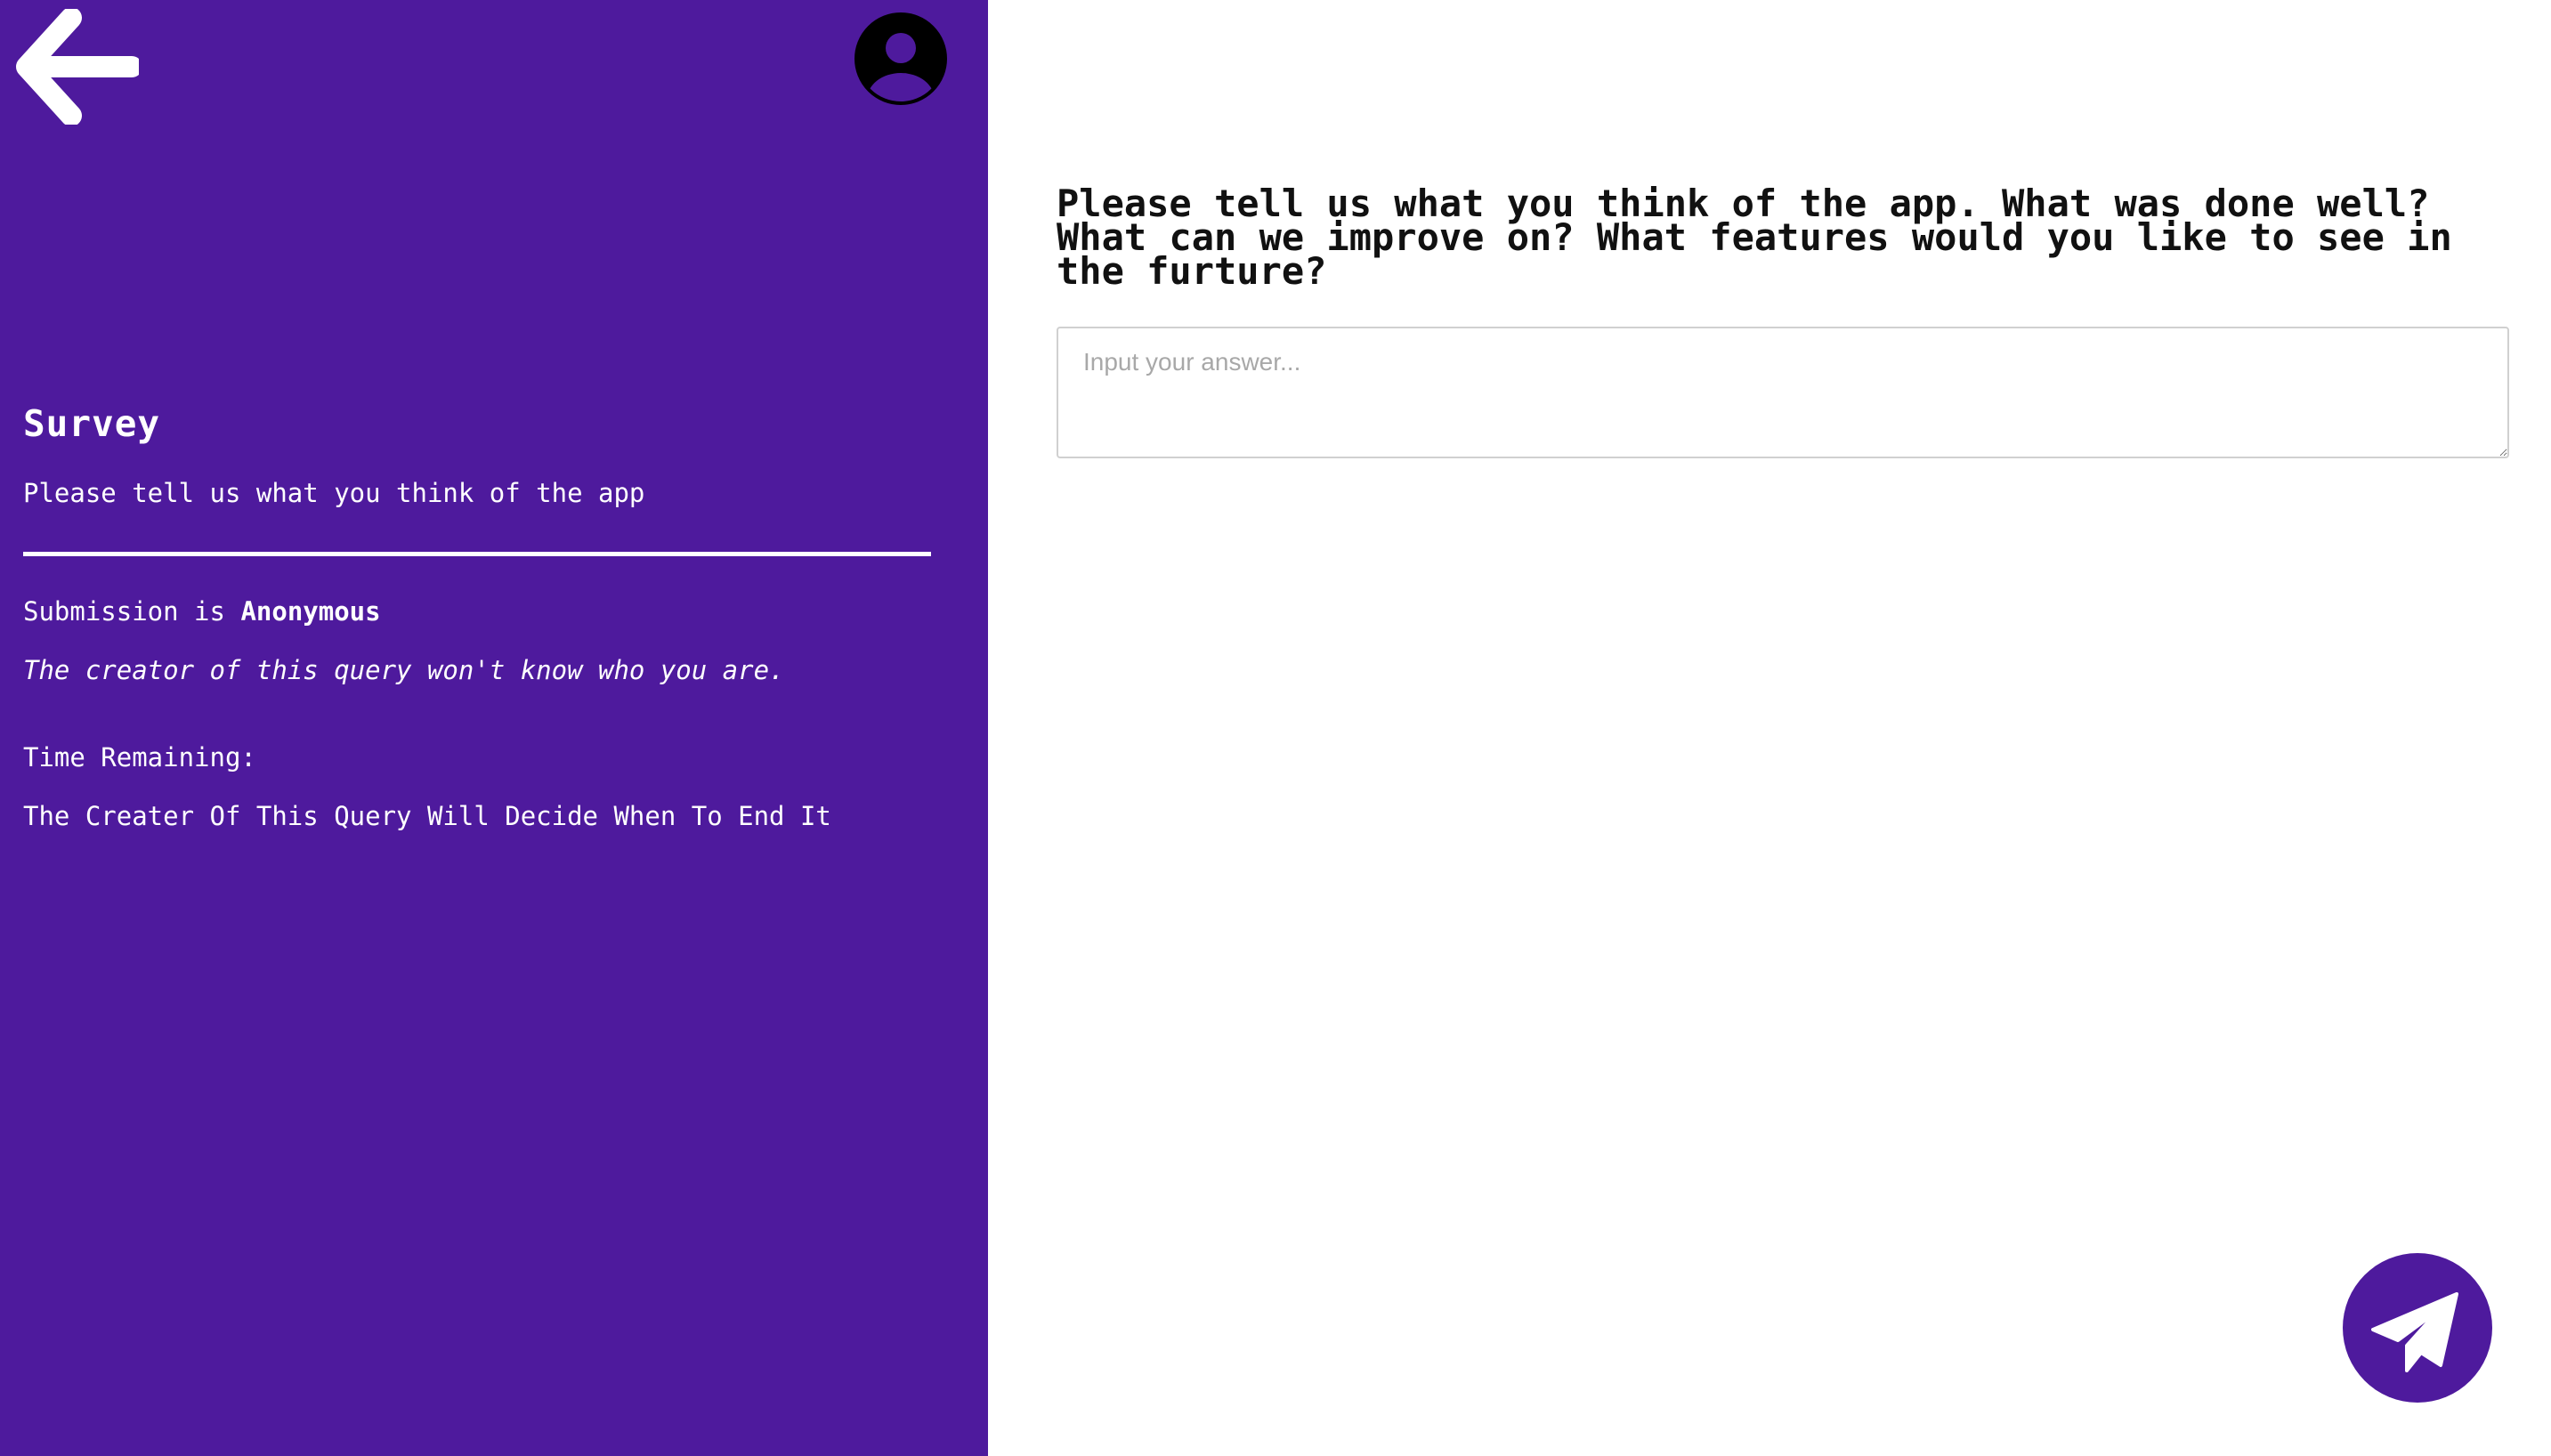 The height and width of the screenshot is (1456, 2551). Describe the element at coordinates (477, 554) in the screenshot. I see `sidebar-divider` at that location.